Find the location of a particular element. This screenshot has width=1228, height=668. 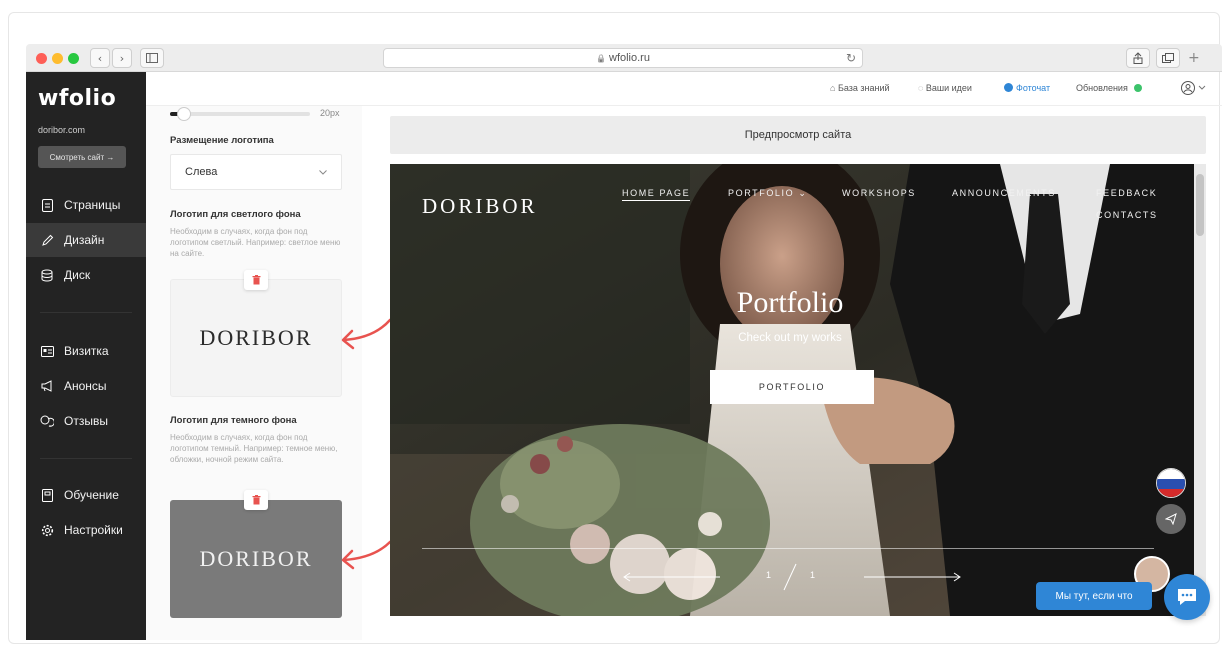

tabs-icon is located at coordinates (1168, 58).